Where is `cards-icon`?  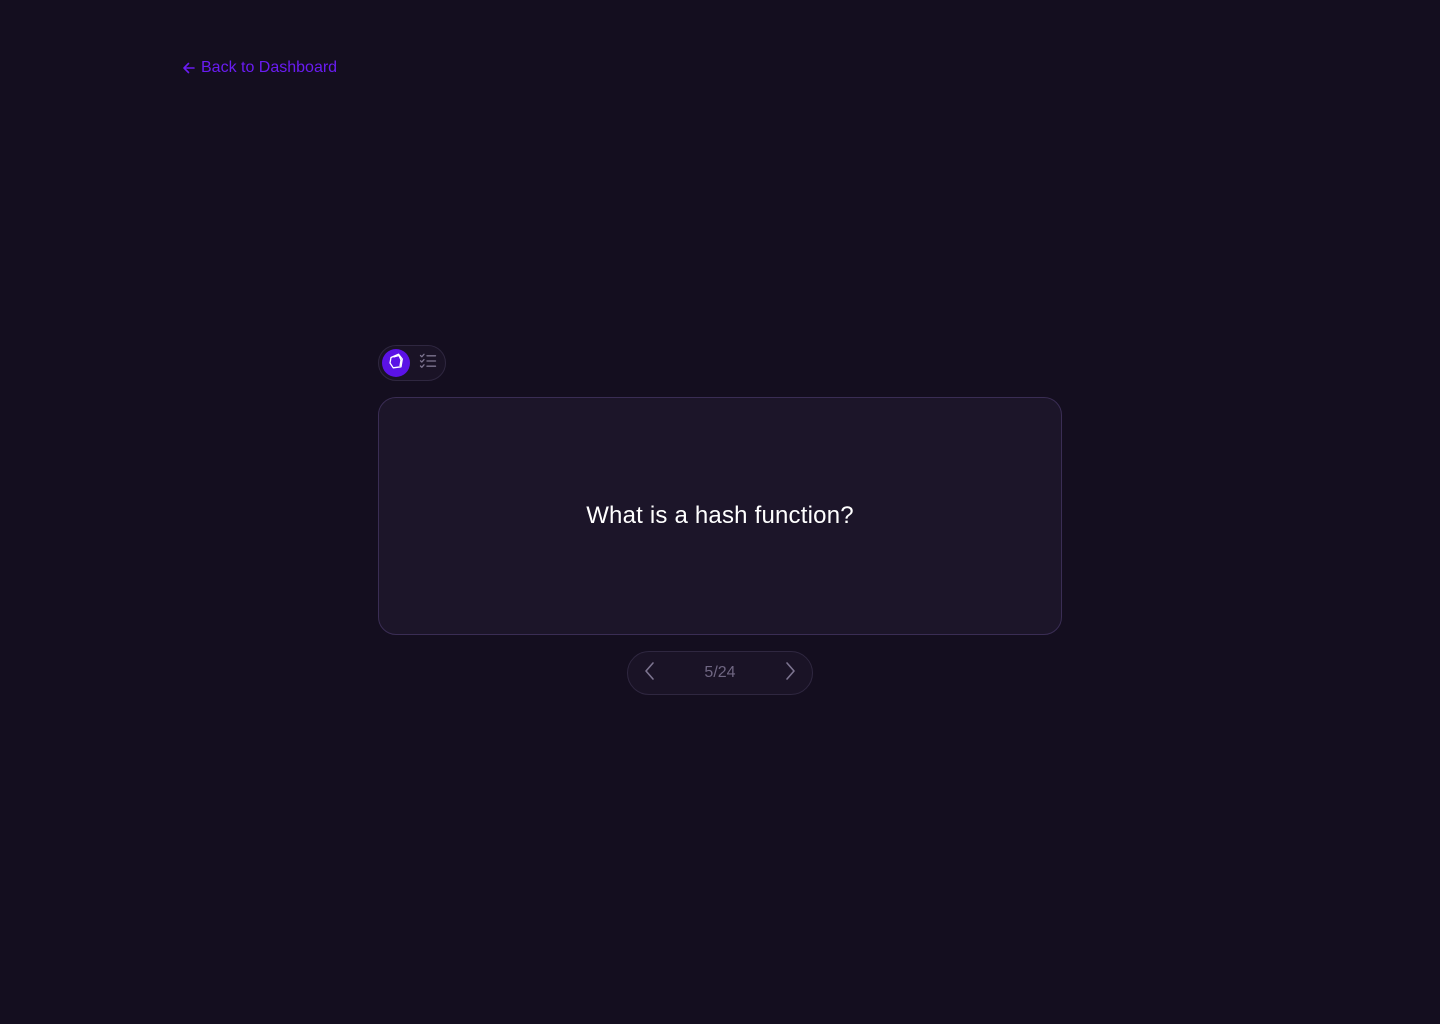 cards-icon is located at coordinates (396, 363).